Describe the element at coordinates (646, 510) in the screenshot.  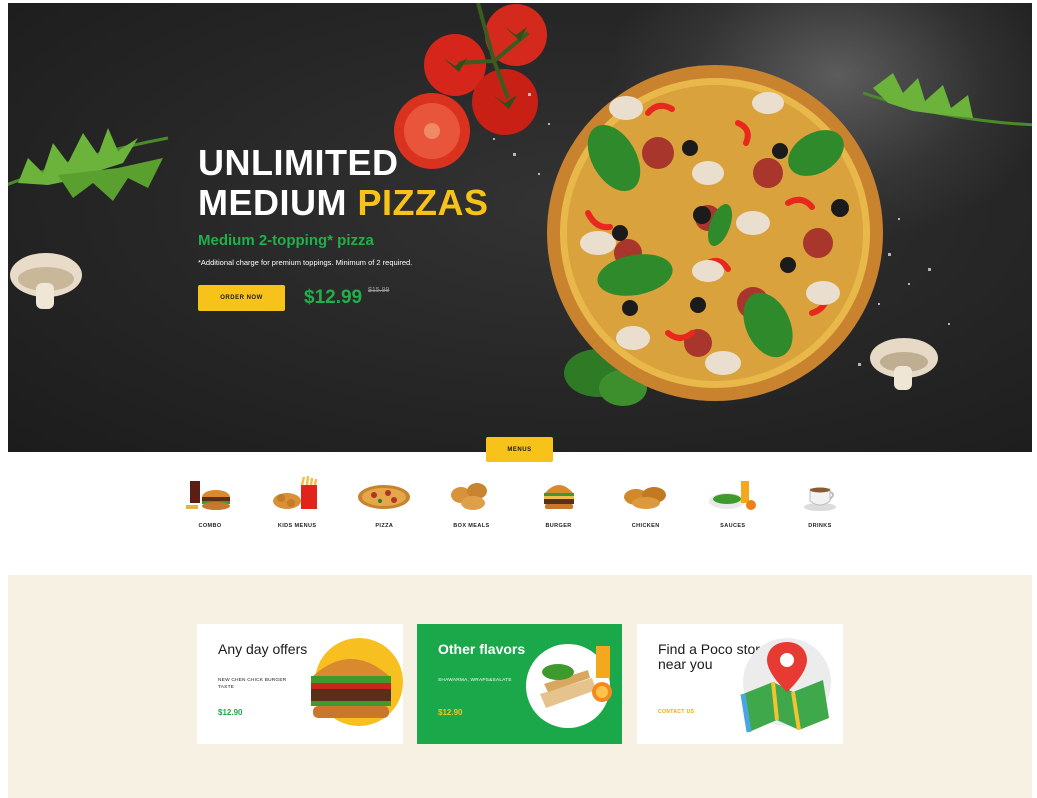
I see `category-chicken: CHICKEN` at that location.